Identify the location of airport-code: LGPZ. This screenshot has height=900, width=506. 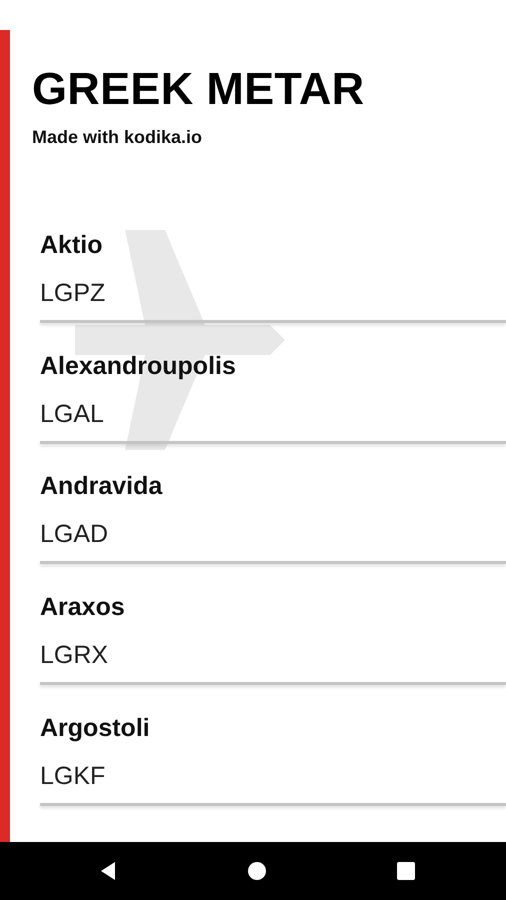
(73, 293).